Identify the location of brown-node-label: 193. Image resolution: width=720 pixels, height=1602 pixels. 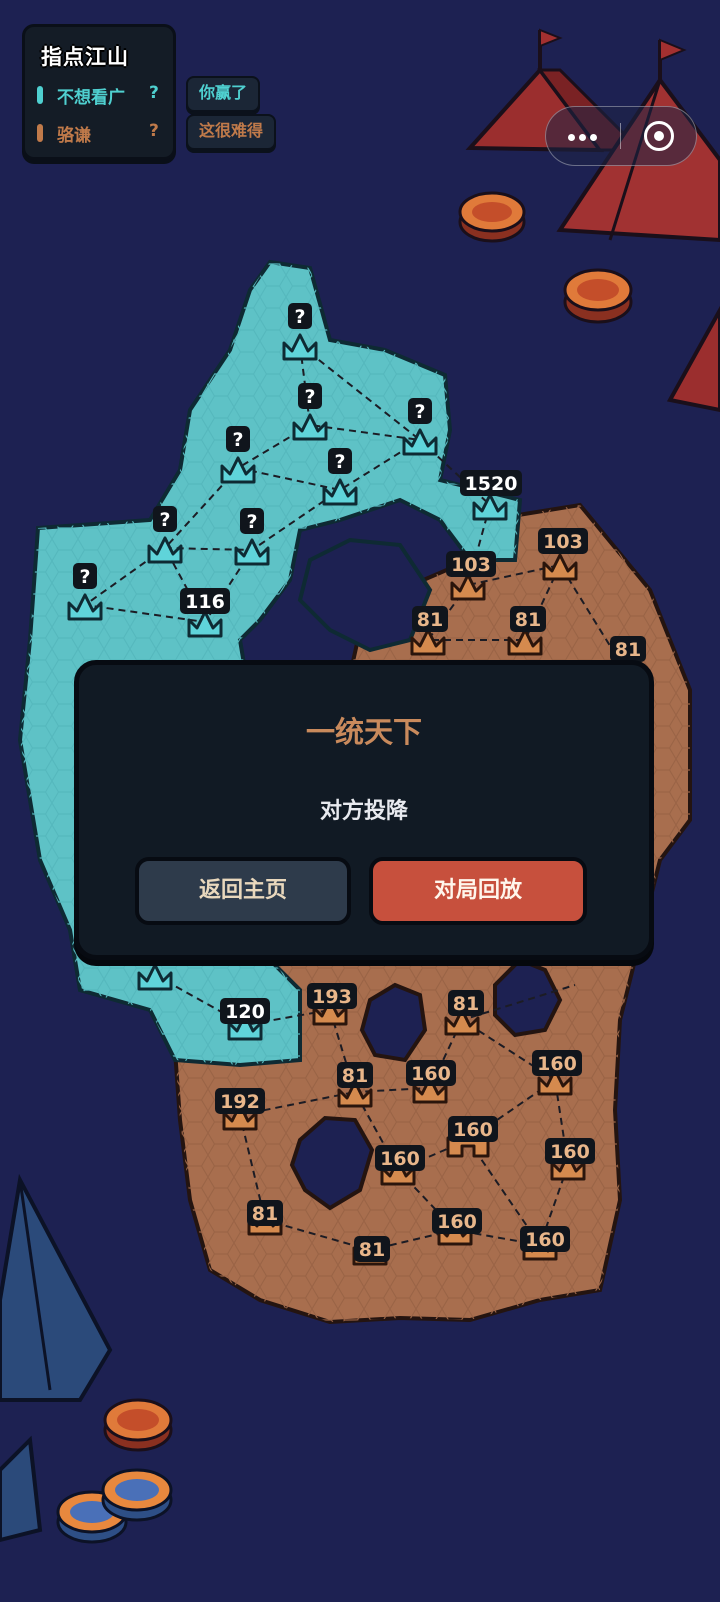
(332, 996).